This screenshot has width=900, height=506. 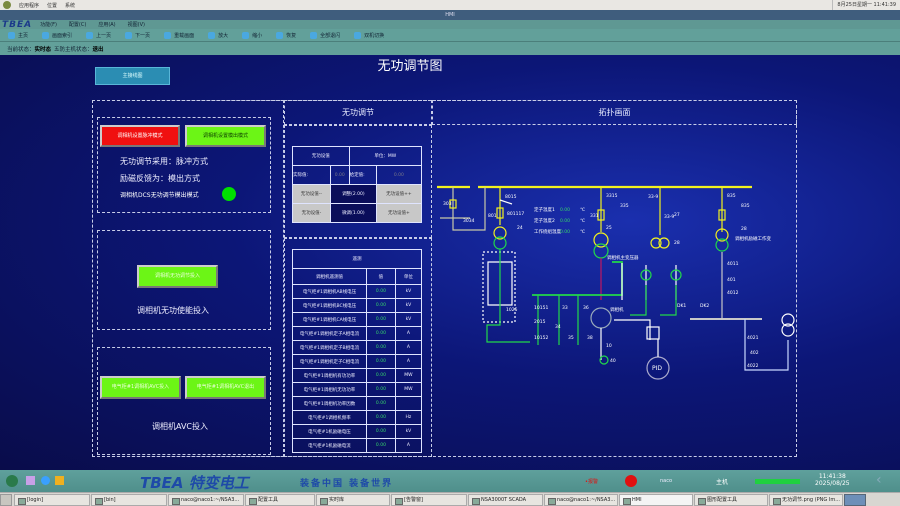 I want to click on state-label: 当前状态：, so click(x=21, y=49).